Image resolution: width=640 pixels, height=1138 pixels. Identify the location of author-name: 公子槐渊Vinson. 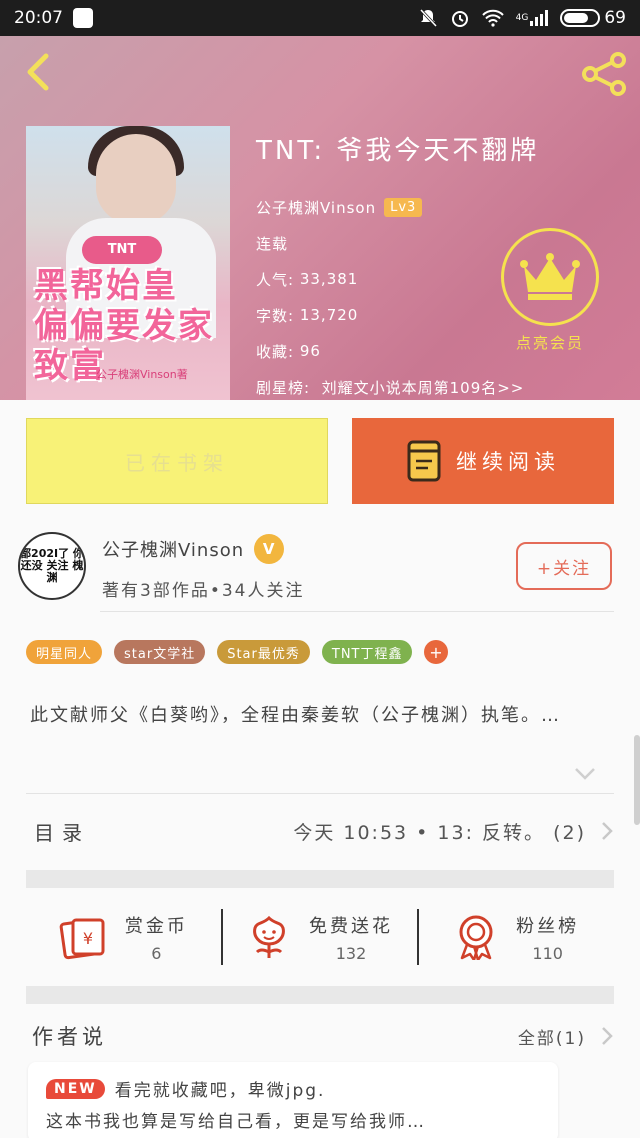
(173, 549).